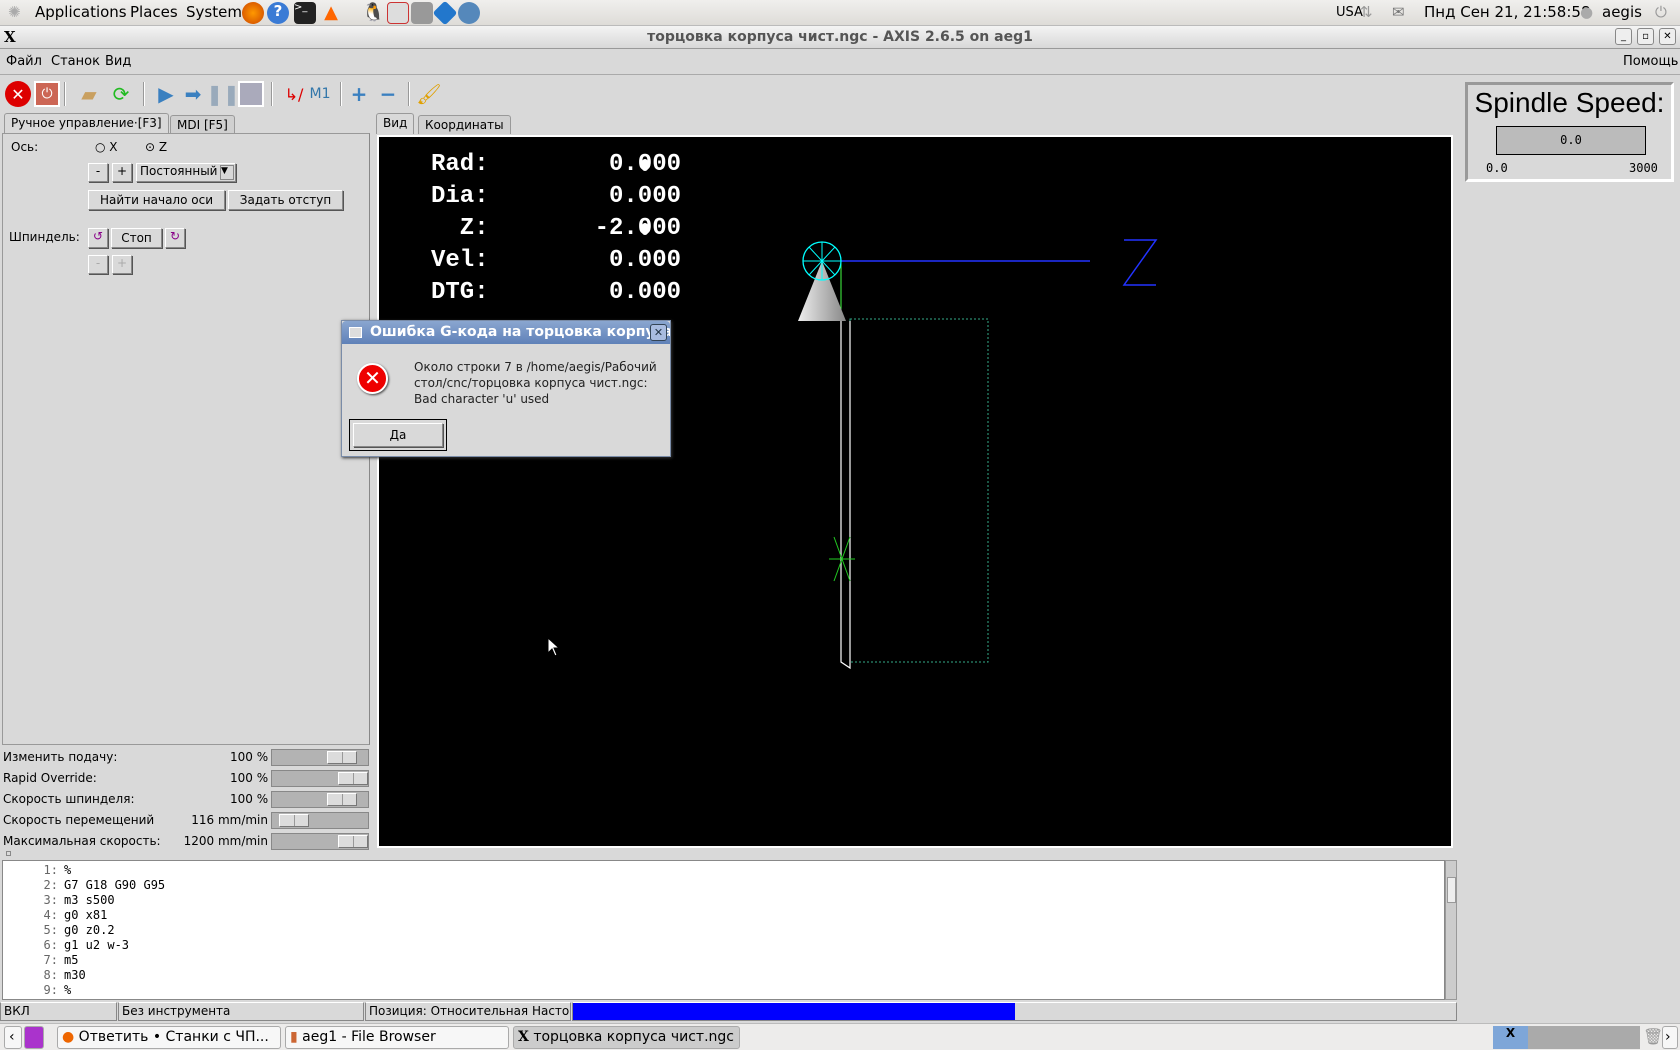  What do you see at coordinates (44, 975) in the screenshot?
I see `gcode-line: 8: m30` at bounding box center [44, 975].